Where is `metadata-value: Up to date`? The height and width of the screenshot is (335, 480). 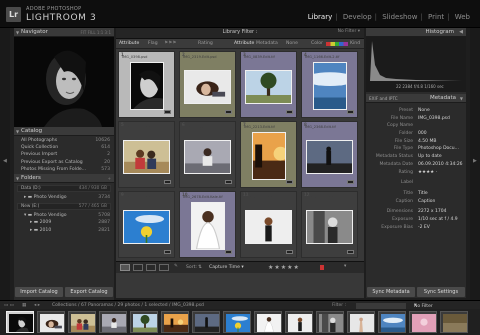
metadata-value: Up to date is located at coordinates (430, 157).